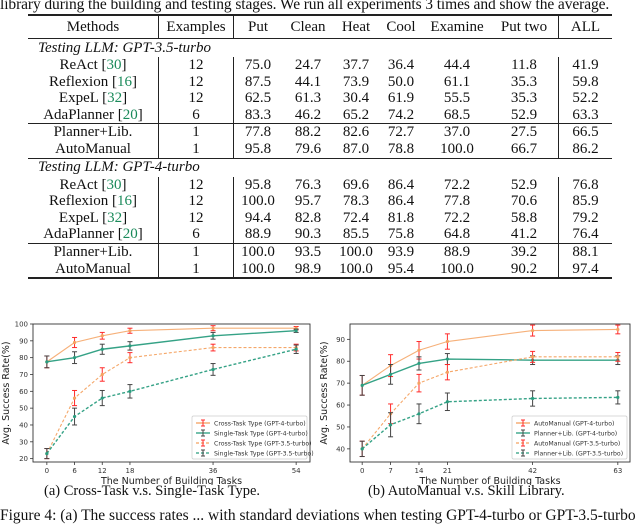 The width and height of the screenshot is (640, 525). What do you see at coordinates (78, 184) in the screenshot?
I see `method-name: ReAct` at bounding box center [78, 184].